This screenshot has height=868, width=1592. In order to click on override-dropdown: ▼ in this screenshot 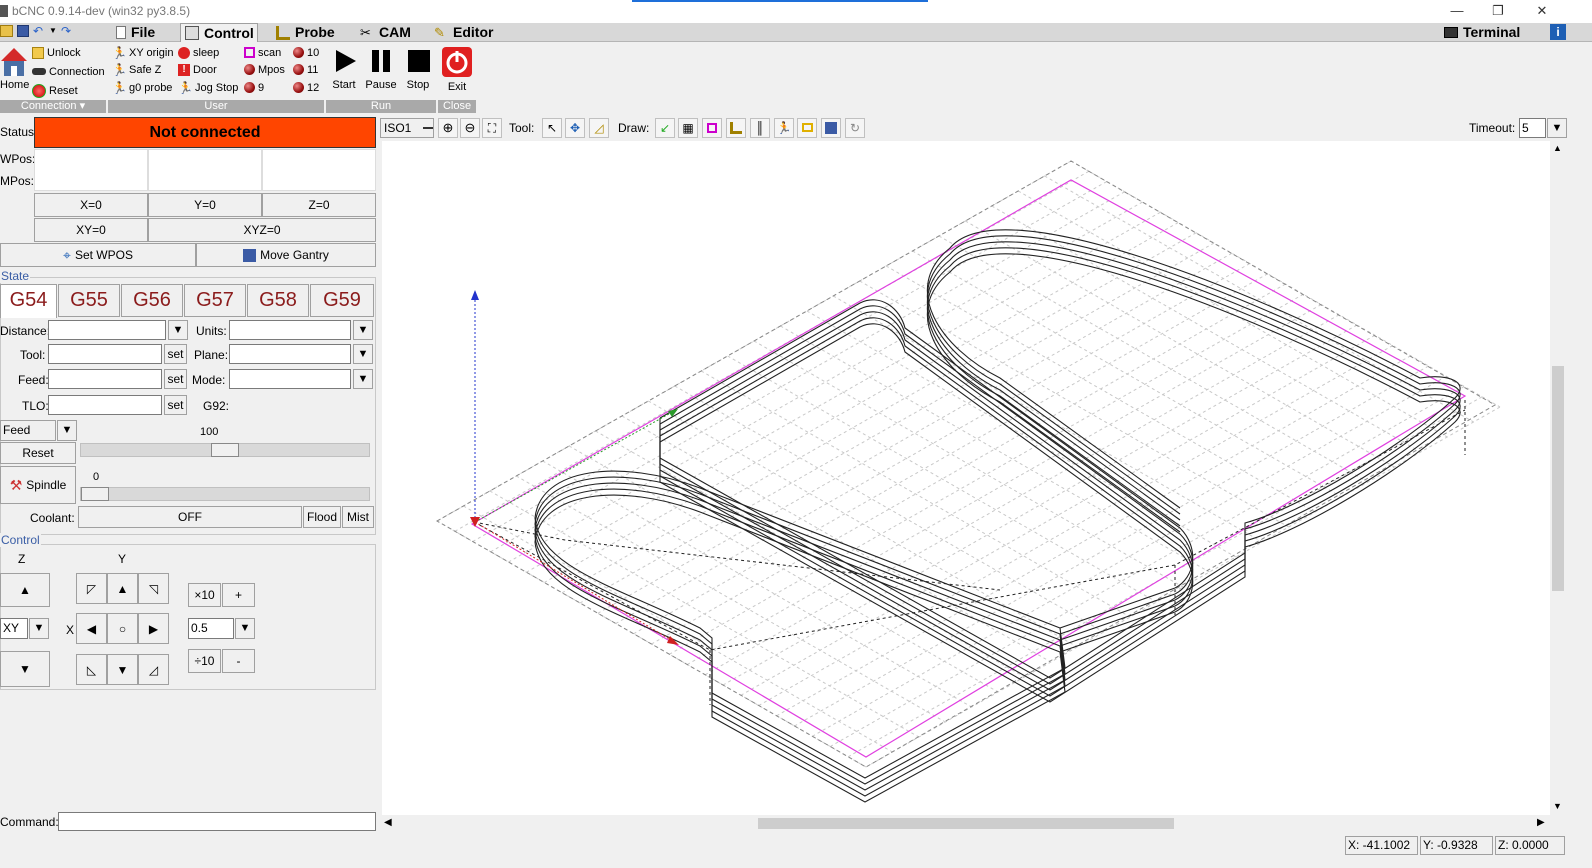, I will do `click(67, 430)`.